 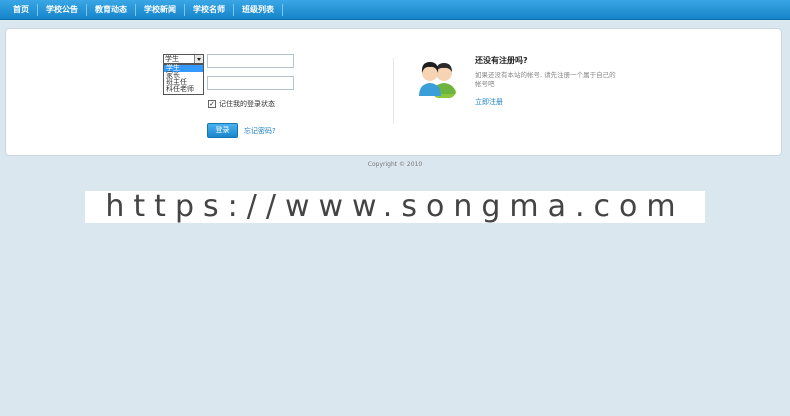 I want to click on top-navbar: 首页 学校公告 教育动态 学校新闻 学校名师 班级列表, so click(x=395, y=10).